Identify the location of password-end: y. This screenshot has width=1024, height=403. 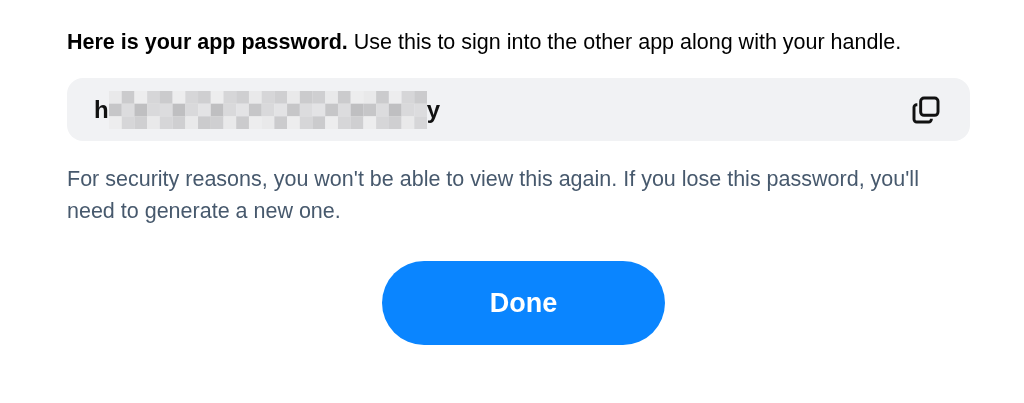
(433, 109).